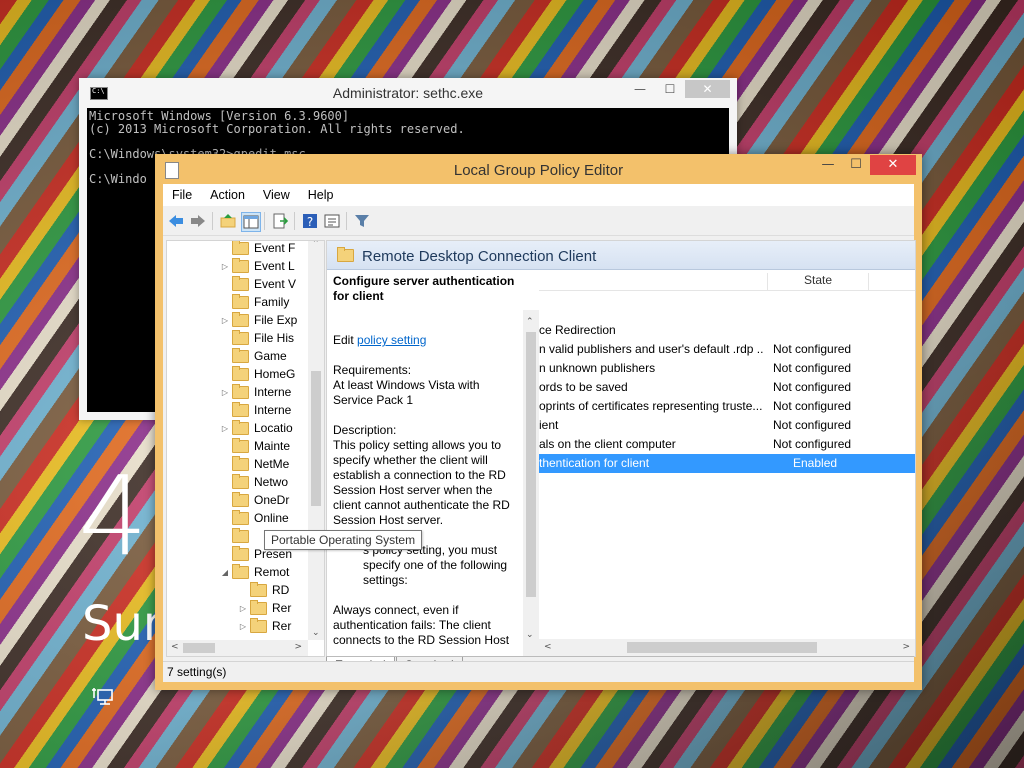 This screenshot has width=1024, height=768. I want to click on filter-icon, so click(362, 221).